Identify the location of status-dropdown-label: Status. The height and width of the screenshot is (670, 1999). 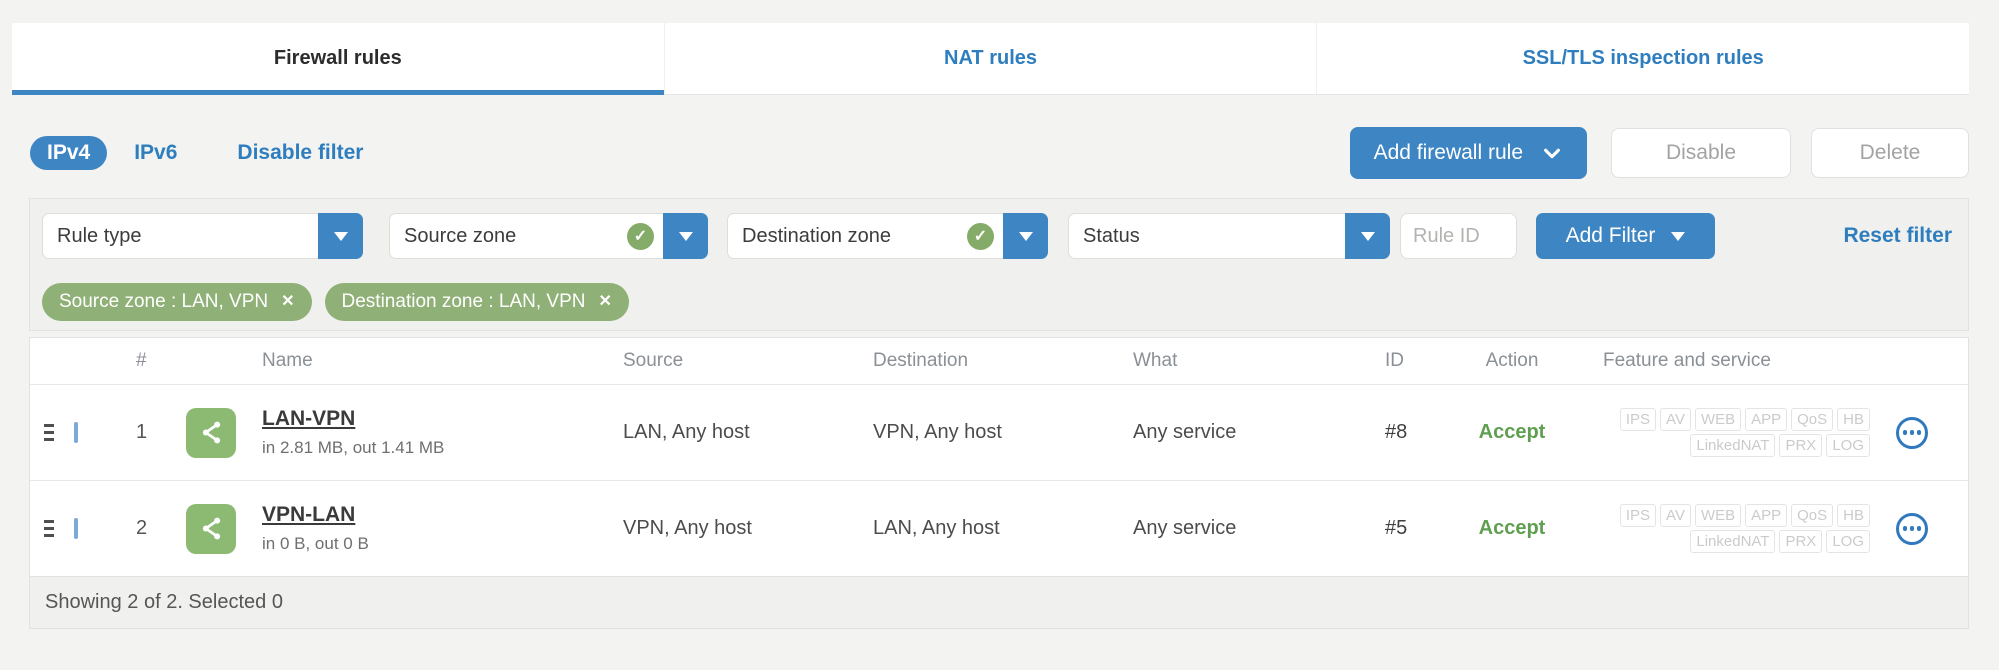
(1111, 235).